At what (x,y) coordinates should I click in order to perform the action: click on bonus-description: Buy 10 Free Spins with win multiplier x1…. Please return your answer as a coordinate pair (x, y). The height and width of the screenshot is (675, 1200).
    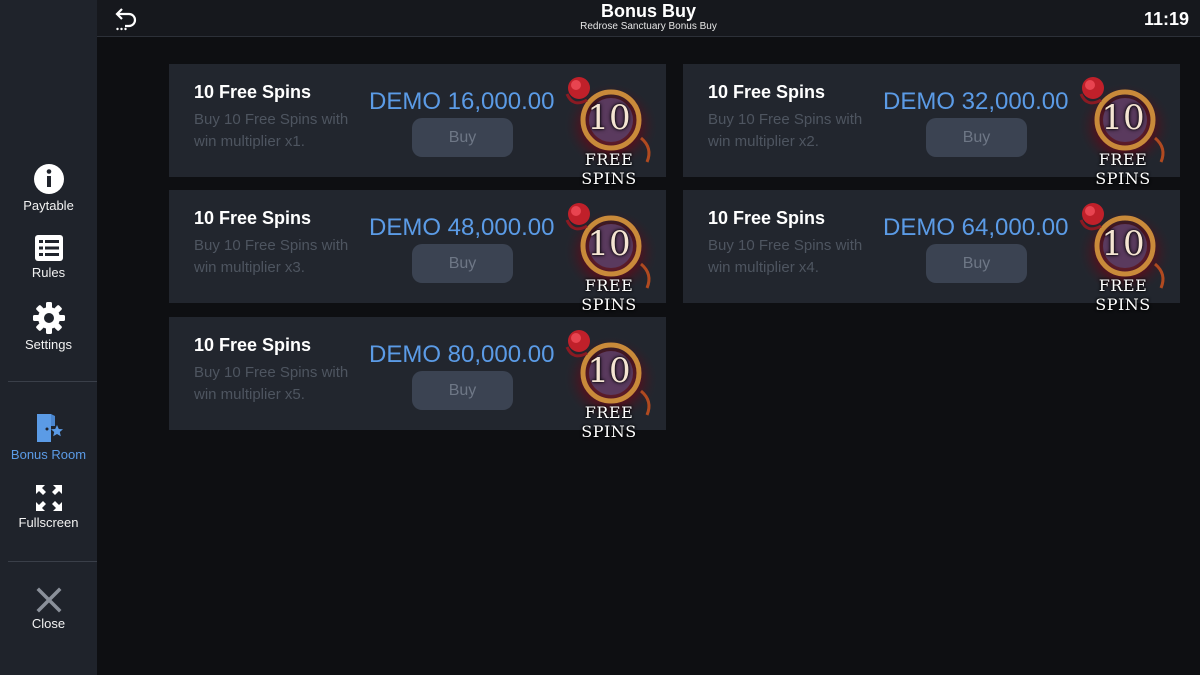
    Looking at the image, I should click on (271, 130).